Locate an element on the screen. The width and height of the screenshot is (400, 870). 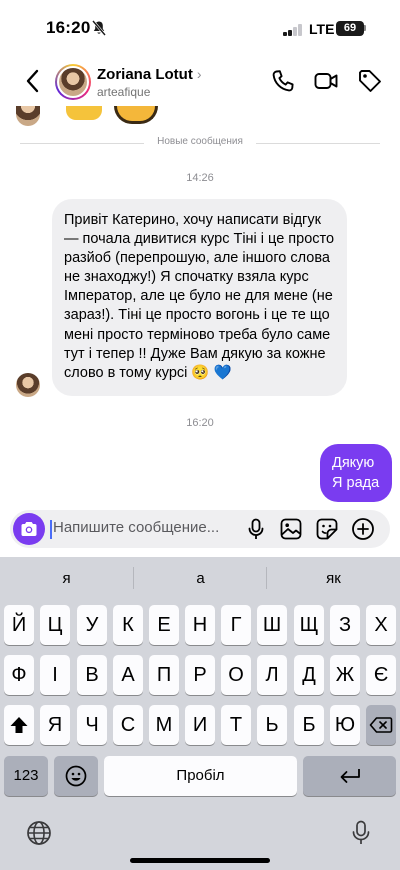
key: Р is located at coordinates (200, 675).